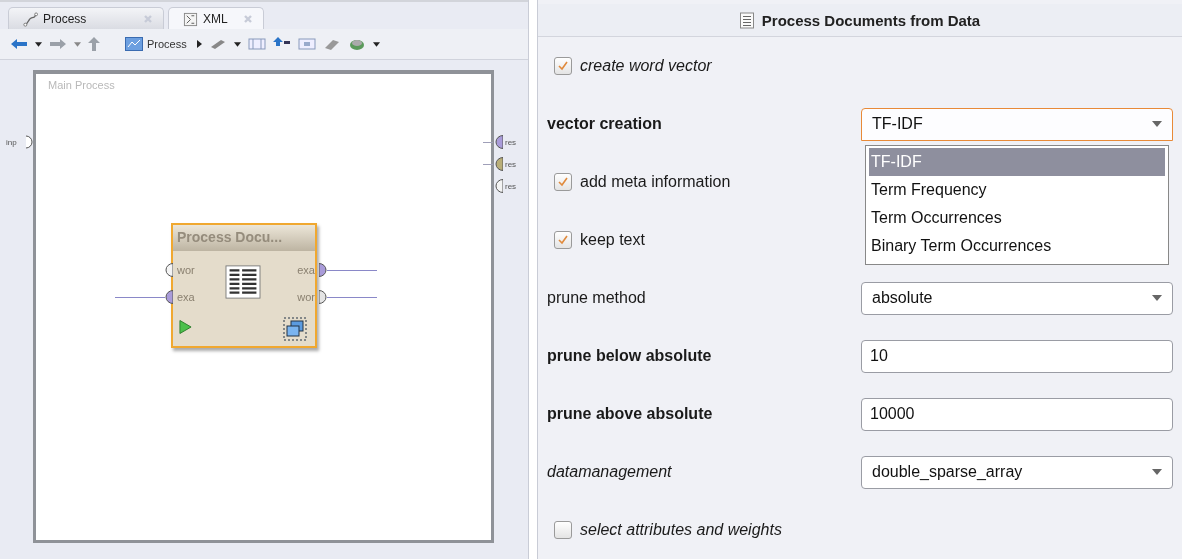 Image resolution: width=1182 pixels, height=559 pixels. What do you see at coordinates (871, 20) in the screenshot?
I see `panel-title: Process Documents from Data` at bounding box center [871, 20].